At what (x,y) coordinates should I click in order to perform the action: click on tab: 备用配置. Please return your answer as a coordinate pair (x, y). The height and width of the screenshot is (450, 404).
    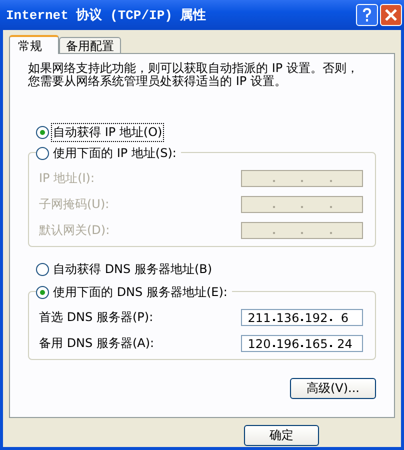
    Looking at the image, I should click on (90, 45).